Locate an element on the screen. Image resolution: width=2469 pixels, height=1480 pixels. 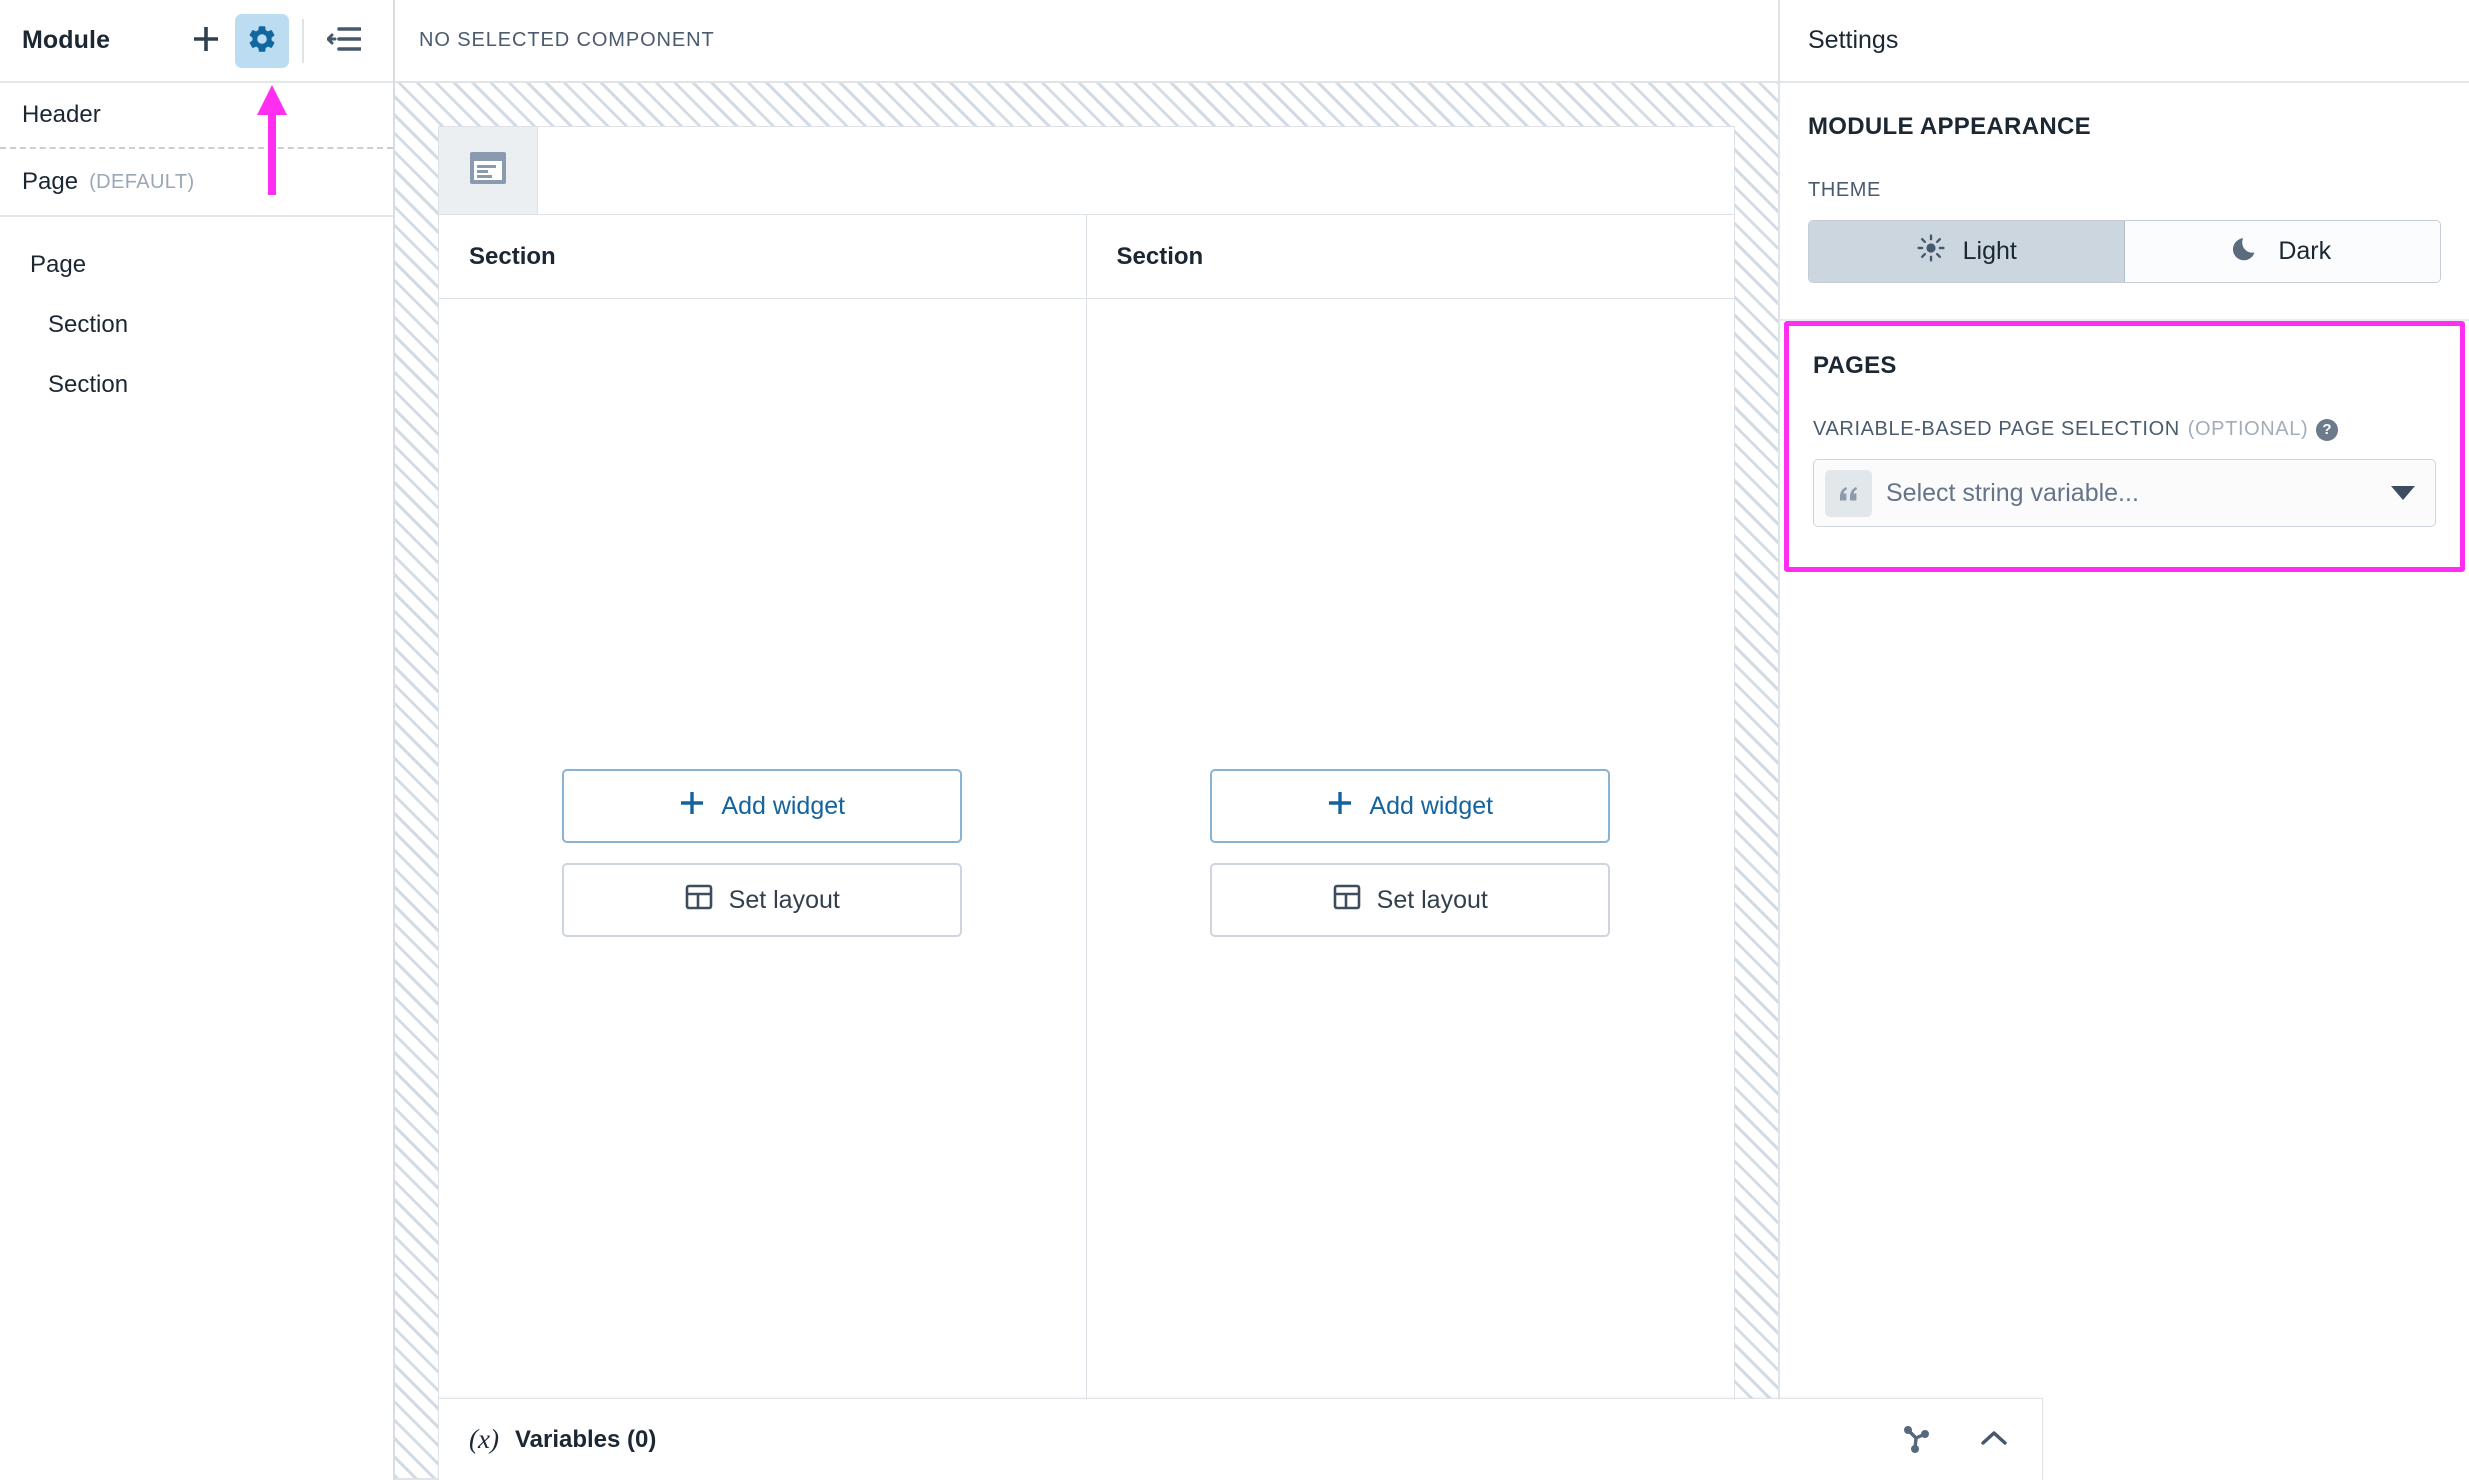
sun-icon is located at coordinates (1931, 251).